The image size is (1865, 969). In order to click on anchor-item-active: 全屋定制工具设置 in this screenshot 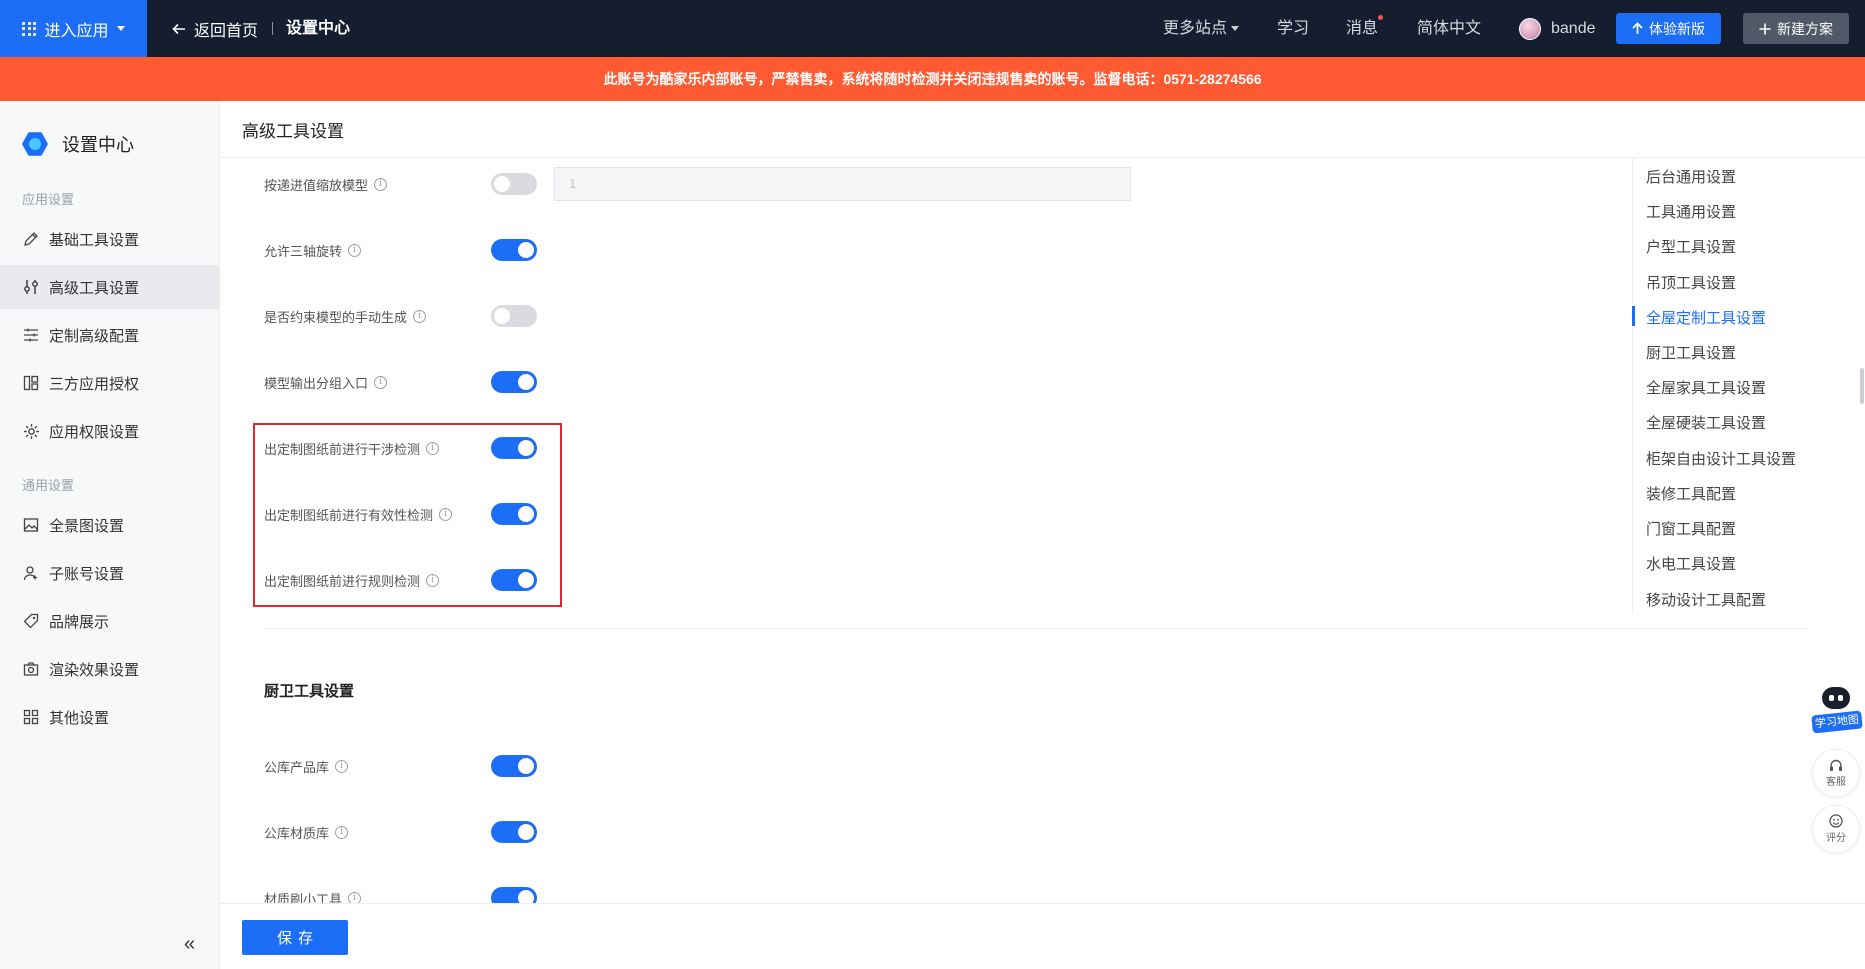, I will do `click(1706, 317)`.